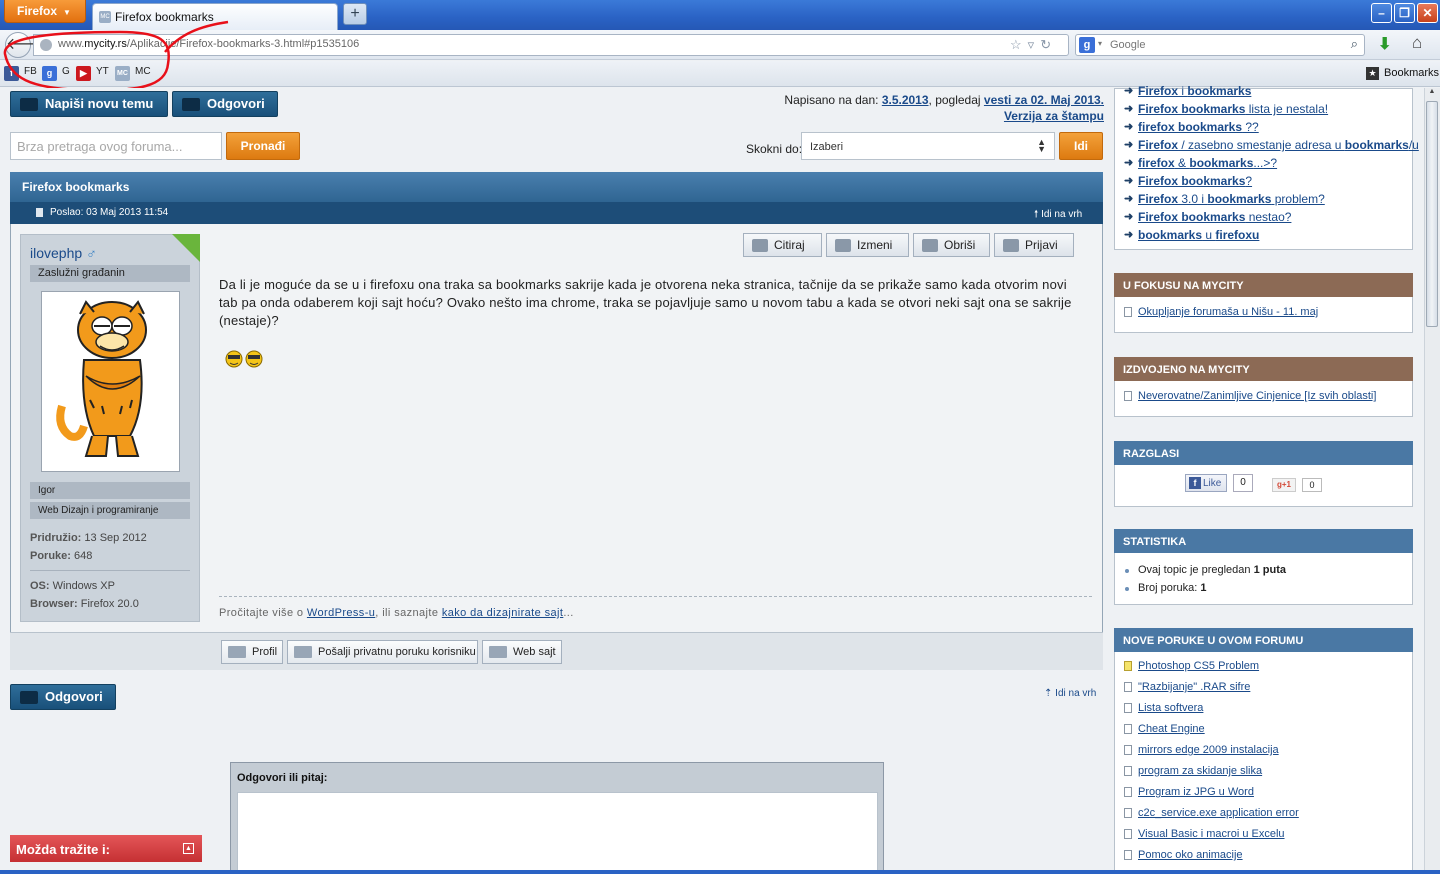 The height and width of the screenshot is (874, 1440). I want to click on document-icon, so click(39, 212).